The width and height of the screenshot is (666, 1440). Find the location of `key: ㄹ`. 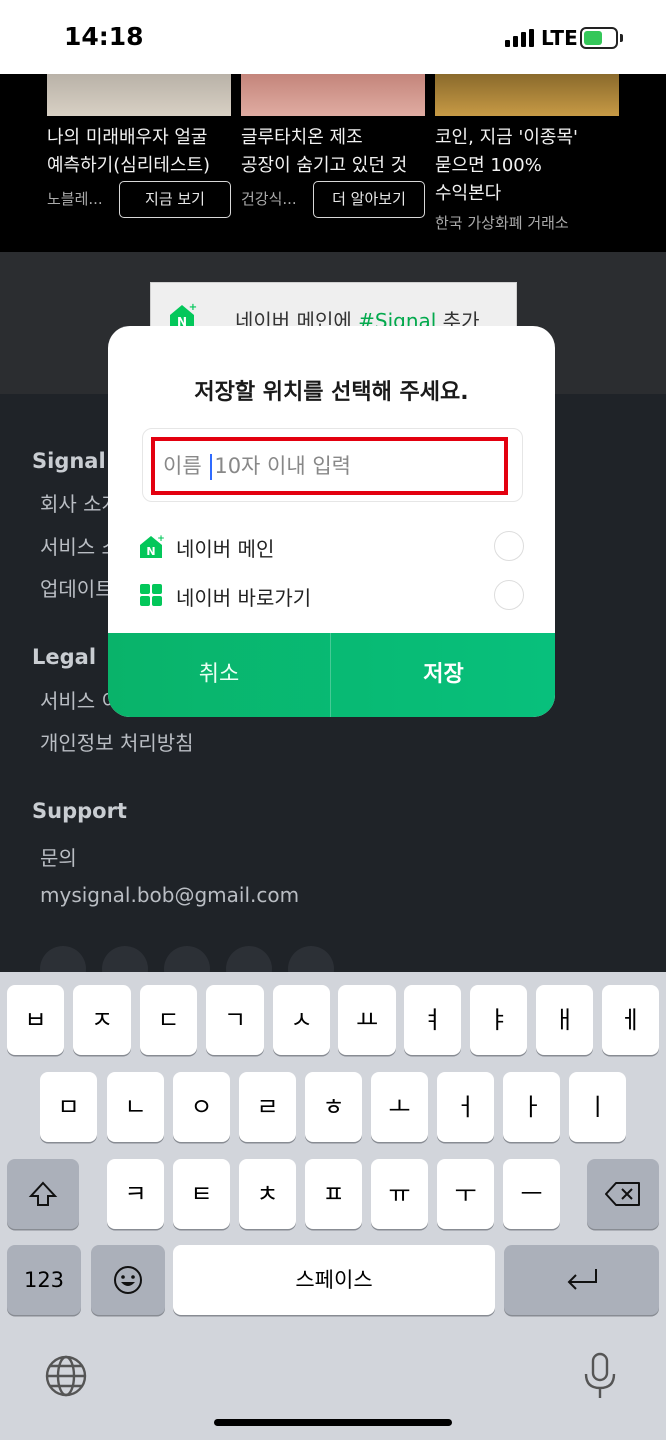

key: ㄹ is located at coordinates (267, 1107).